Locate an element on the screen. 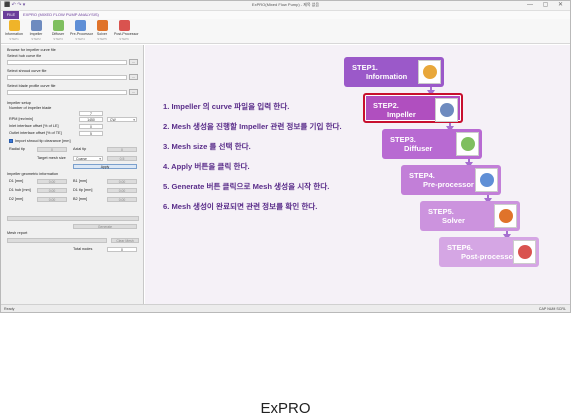 The width and height of the screenshot is (571, 417). total-nodes-label: Total nodes is located at coordinates (83, 249).